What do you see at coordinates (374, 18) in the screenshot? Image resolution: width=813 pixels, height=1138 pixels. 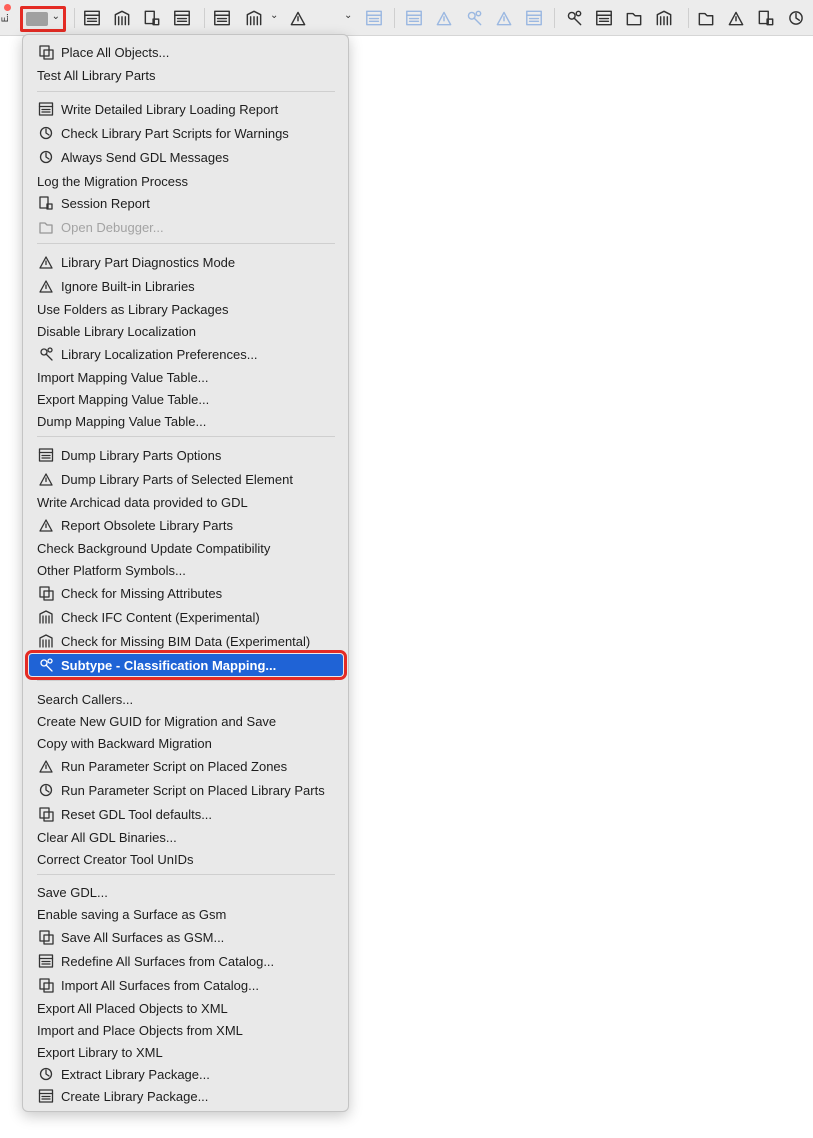 I see `globe-icon` at bounding box center [374, 18].